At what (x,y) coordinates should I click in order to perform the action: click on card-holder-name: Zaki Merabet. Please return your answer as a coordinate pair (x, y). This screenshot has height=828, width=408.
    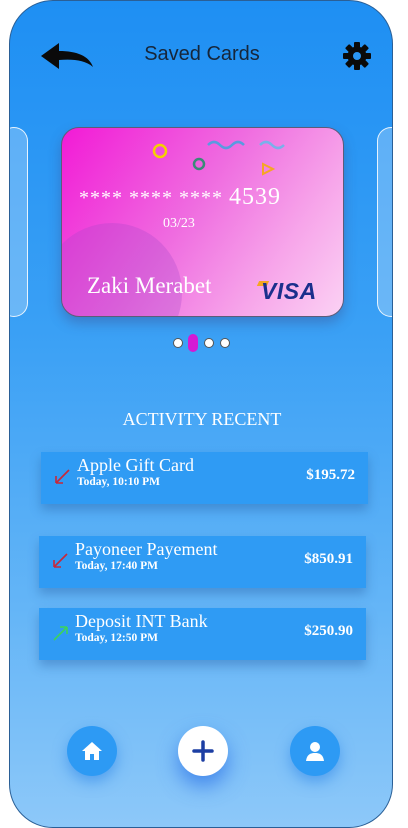
    Looking at the image, I should click on (149, 285).